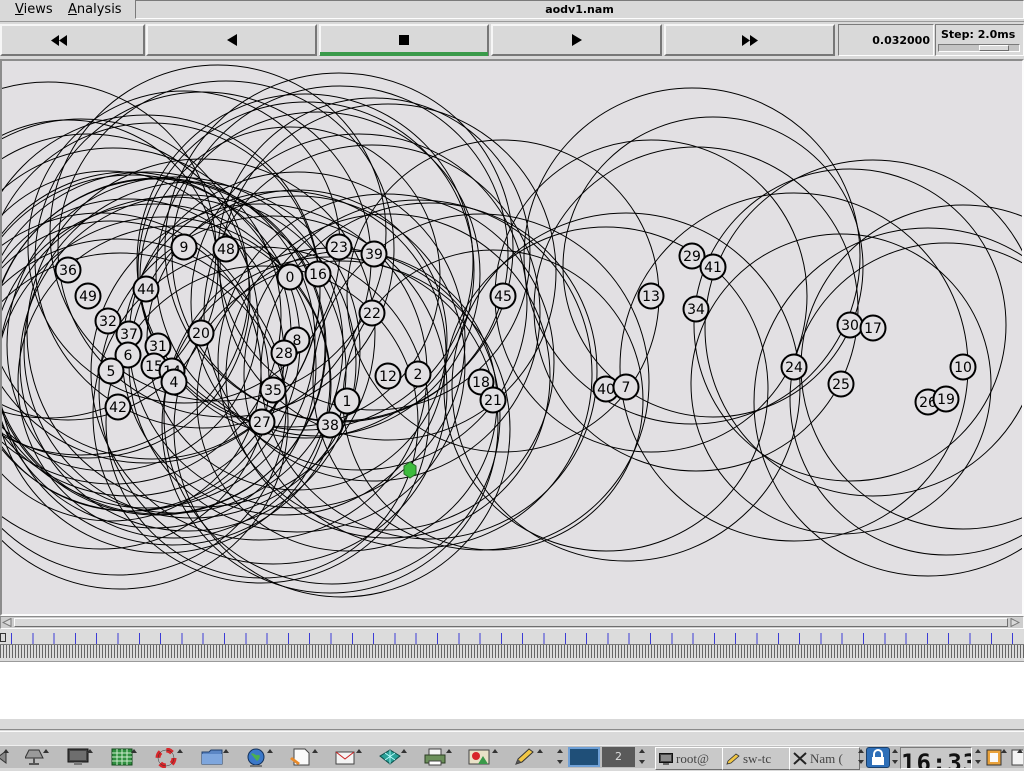  I want to click on node-label: 2, so click(418, 375).